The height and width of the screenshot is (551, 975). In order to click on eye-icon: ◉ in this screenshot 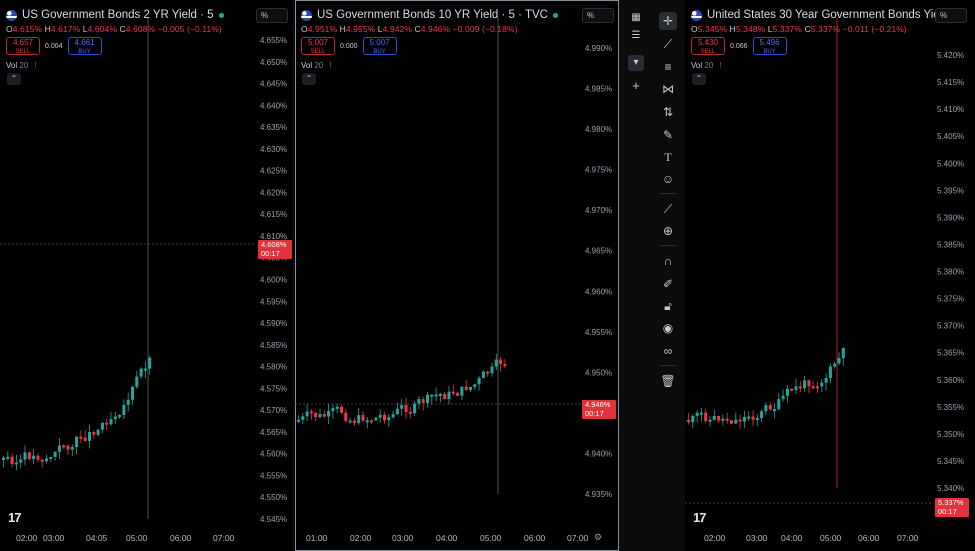, I will do `click(668, 328)`.